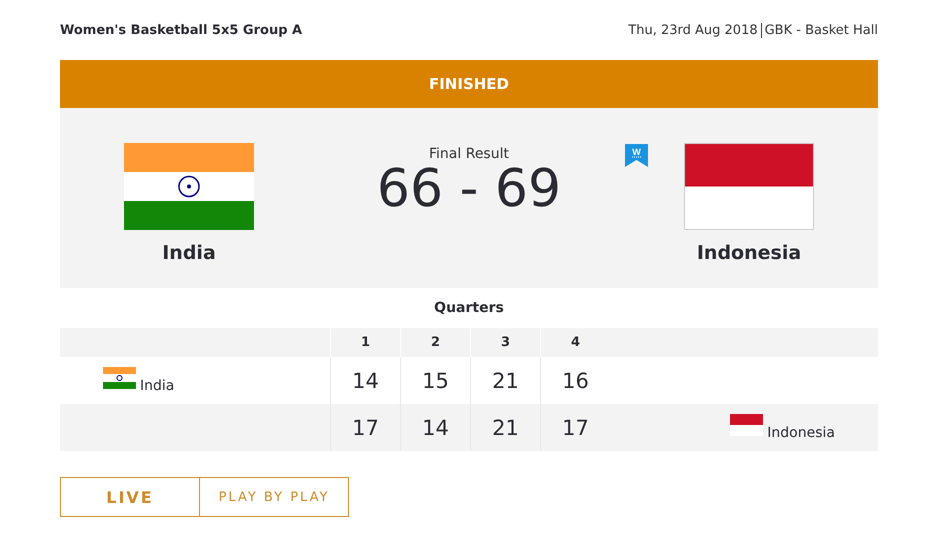  I want to click on venue: GBK - Basket Hall, so click(821, 30).